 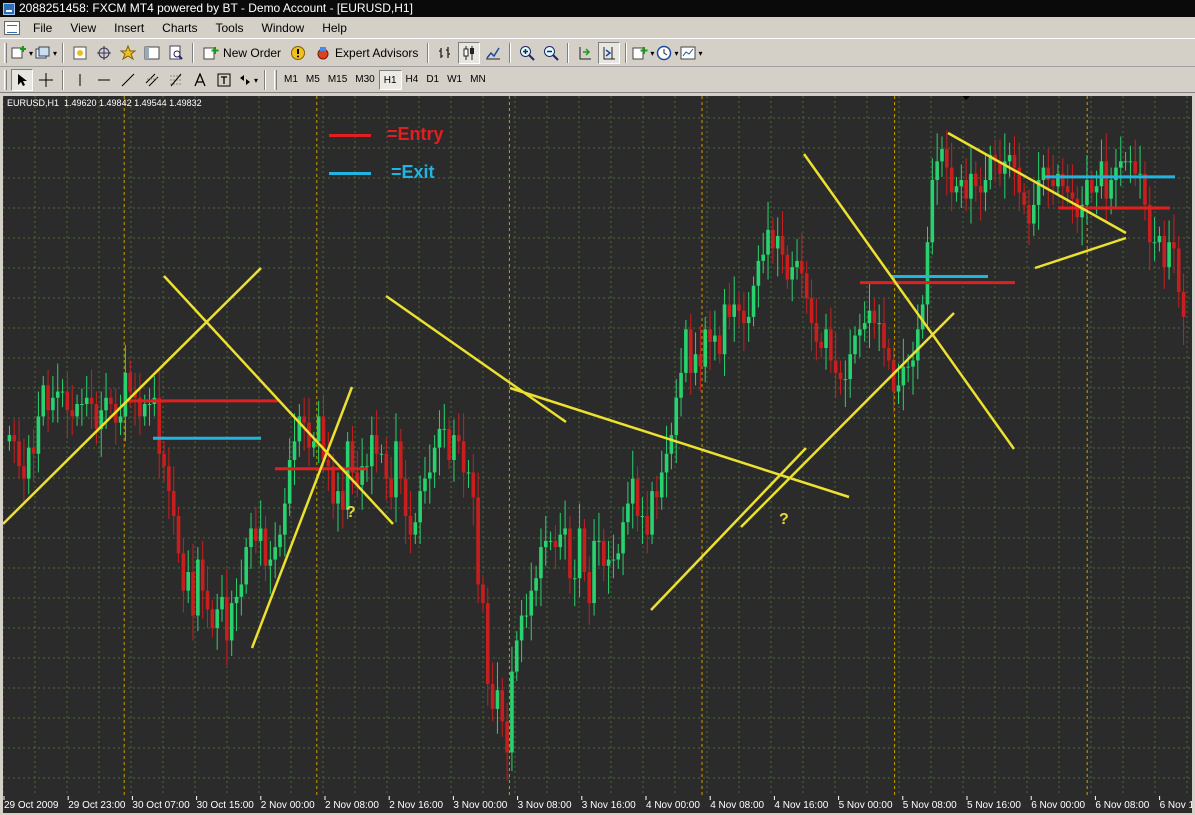 What do you see at coordinates (42, 28) in the screenshot?
I see `menu-file: File` at bounding box center [42, 28].